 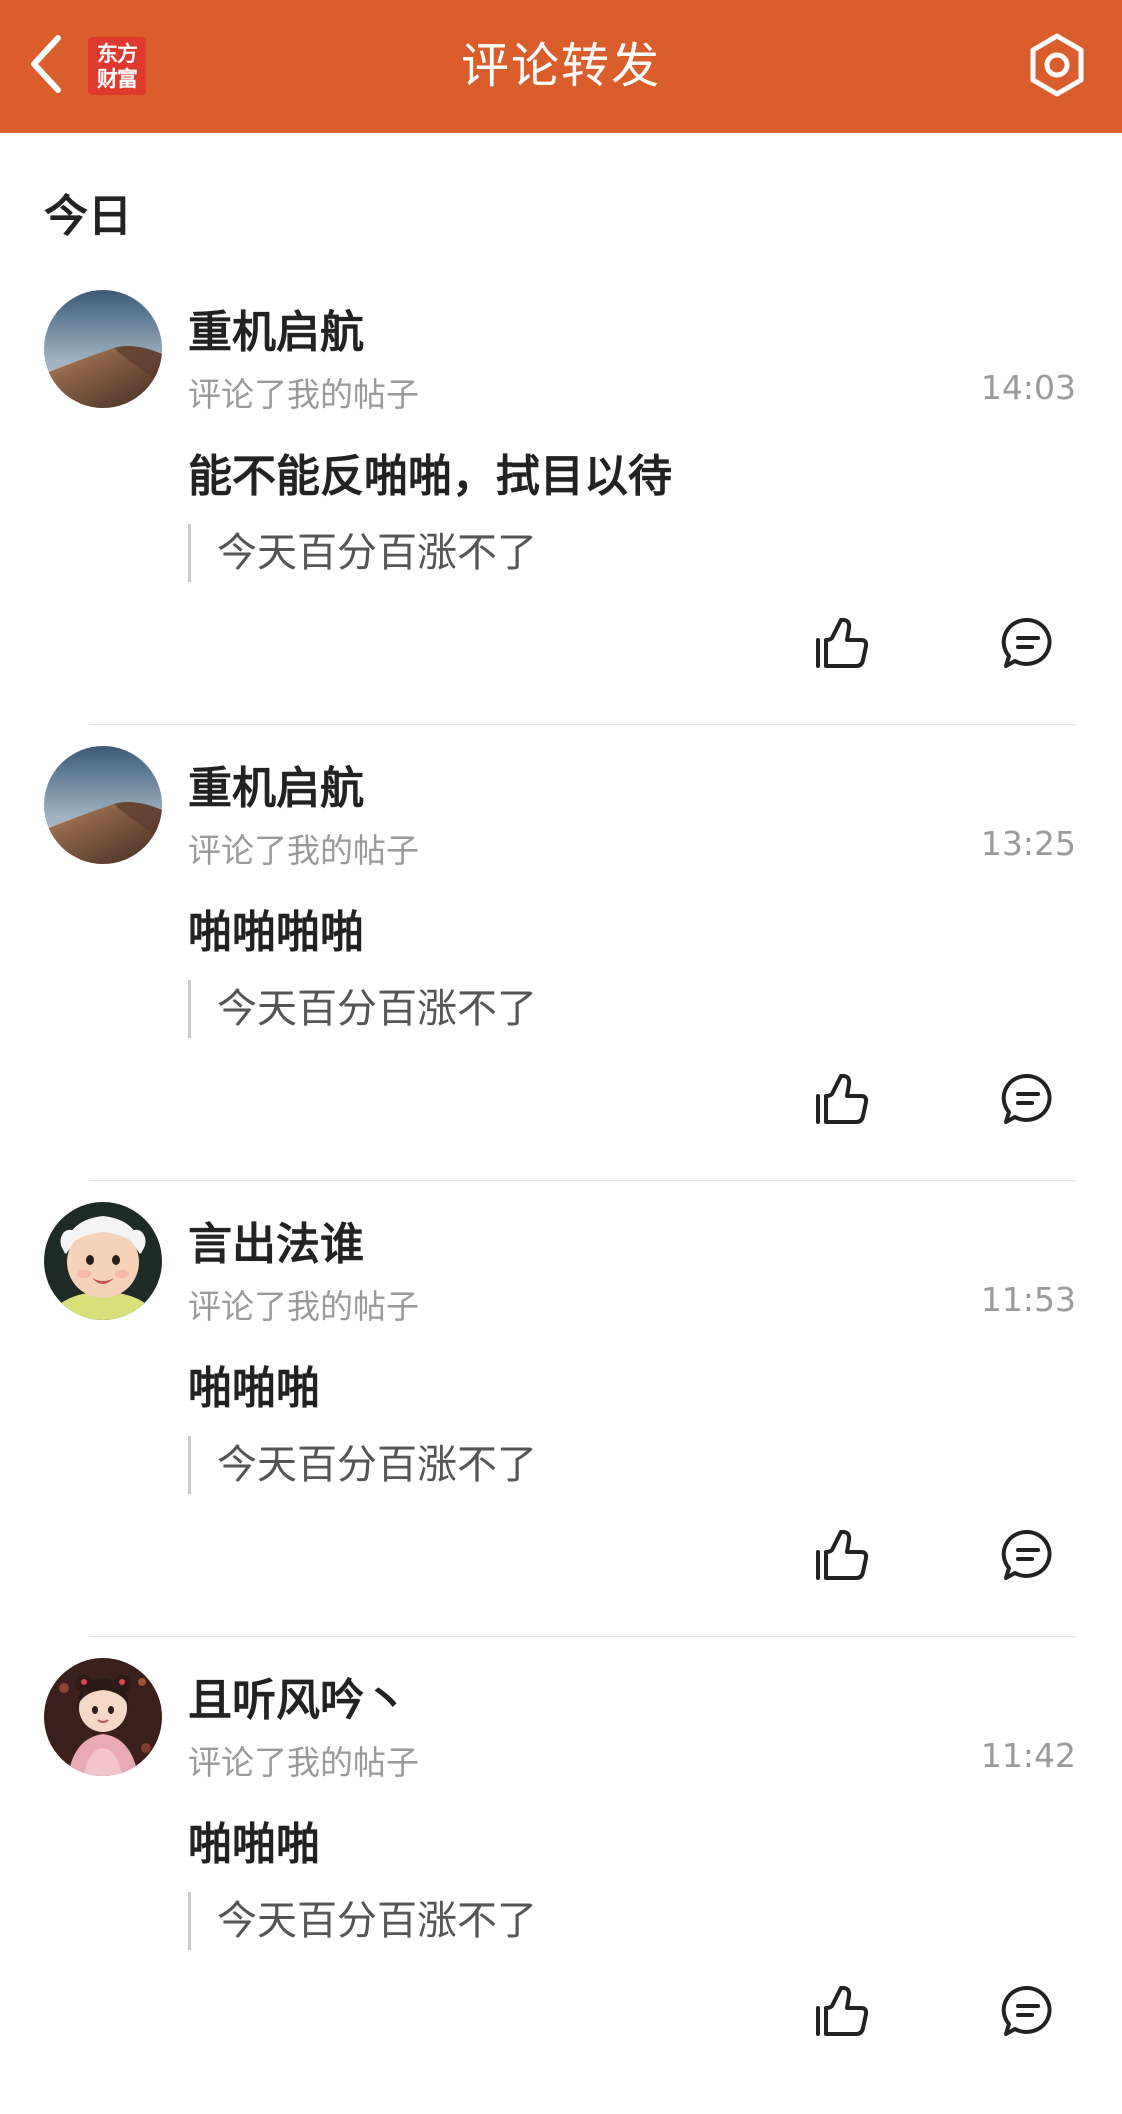 I want to click on timestamp: 14:03, so click(x=1028, y=387).